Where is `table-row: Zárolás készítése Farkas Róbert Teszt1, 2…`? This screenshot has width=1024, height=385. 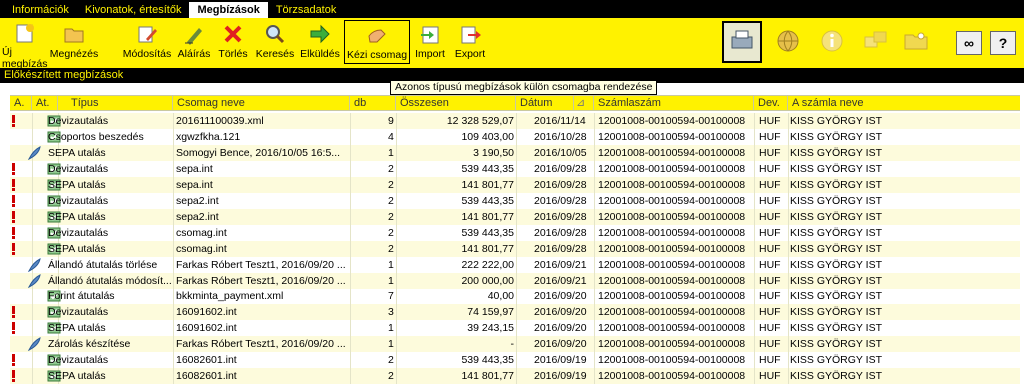 table-row: Zárolás készítése Farkas Róbert Teszt1, 2… is located at coordinates (512, 344).